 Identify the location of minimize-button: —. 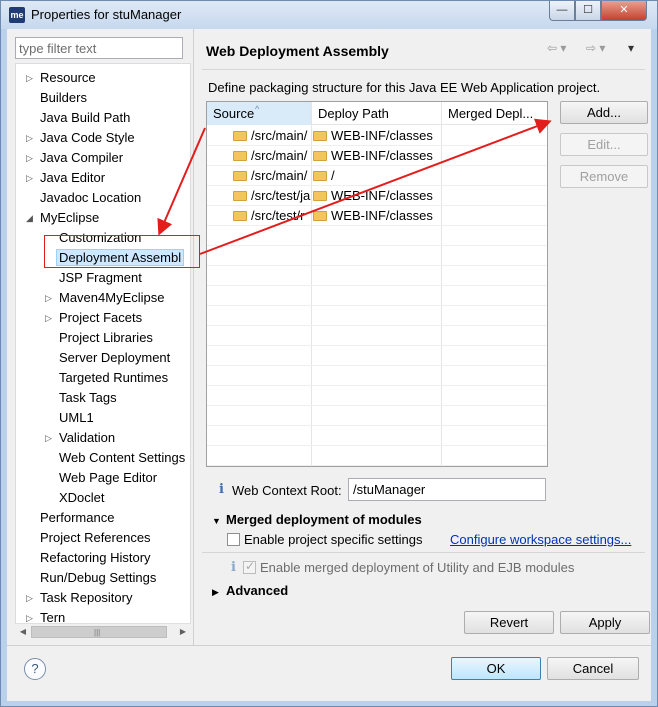
(562, 11).